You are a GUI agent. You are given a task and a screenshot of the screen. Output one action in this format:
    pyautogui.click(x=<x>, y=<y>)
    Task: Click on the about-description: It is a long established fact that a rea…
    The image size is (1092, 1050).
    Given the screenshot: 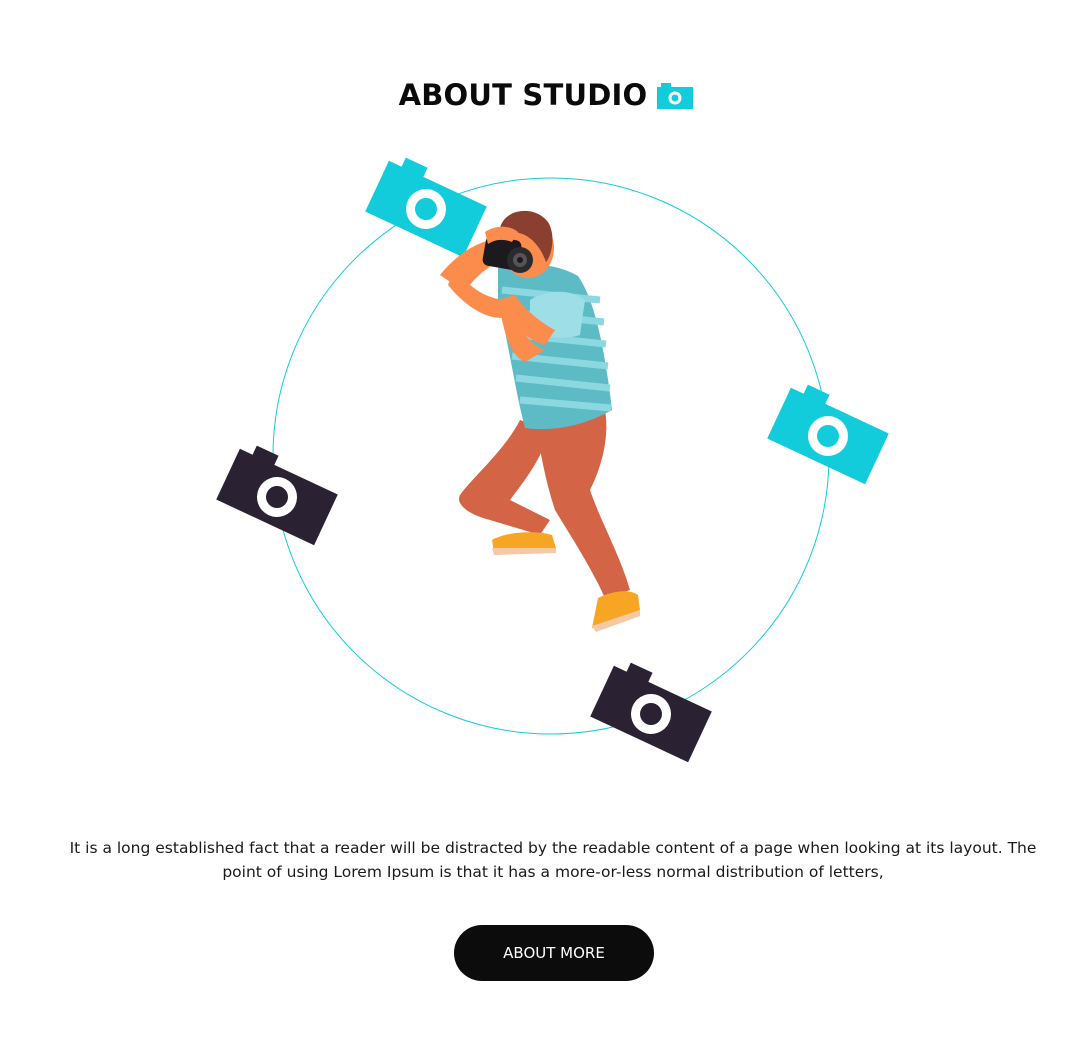 What is the action you would take?
    pyautogui.click(x=553, y=860)
    